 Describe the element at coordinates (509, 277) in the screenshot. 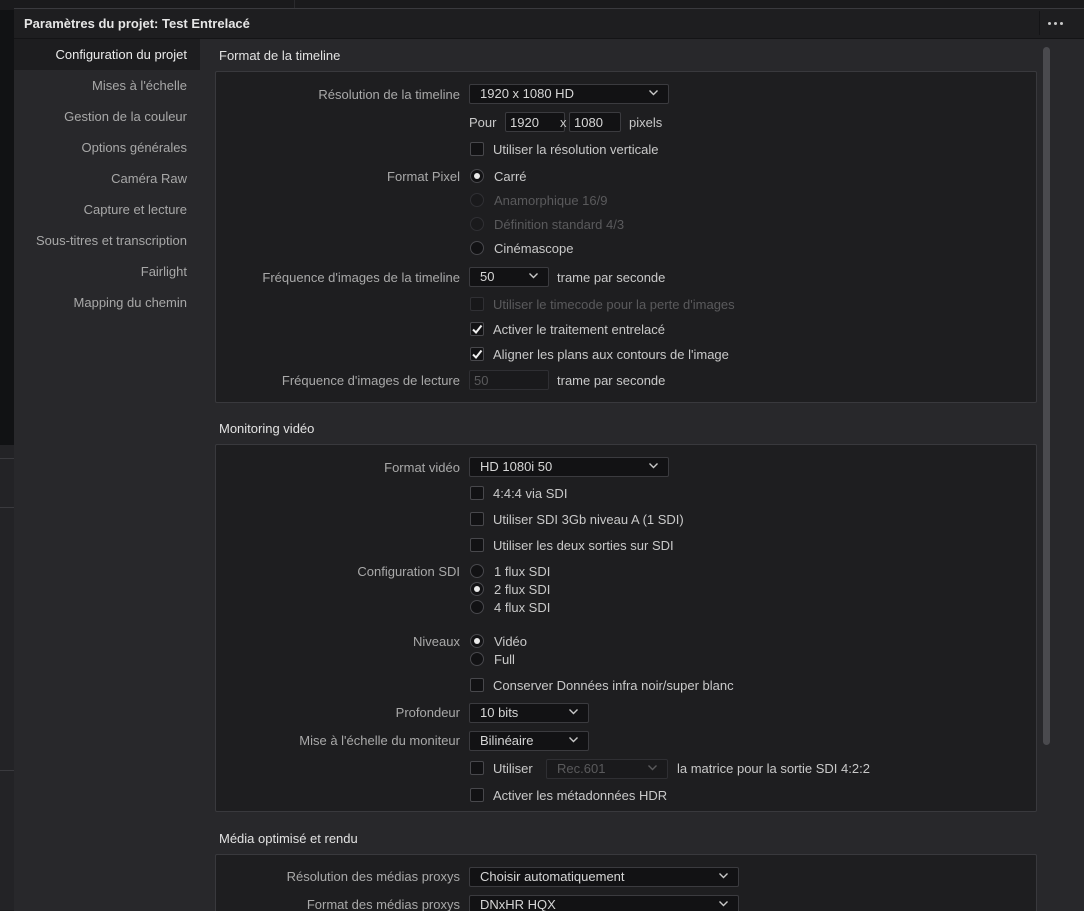

I see `framerate-dropdown: 50` at that location.